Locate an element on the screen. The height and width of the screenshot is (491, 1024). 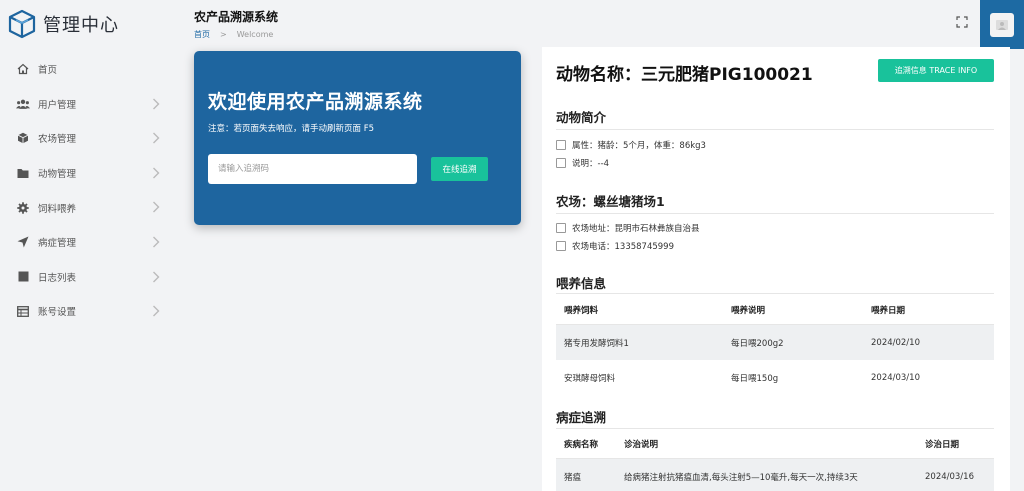
table-header-cell: 喂养说明 is located at coordinates (748, 310).